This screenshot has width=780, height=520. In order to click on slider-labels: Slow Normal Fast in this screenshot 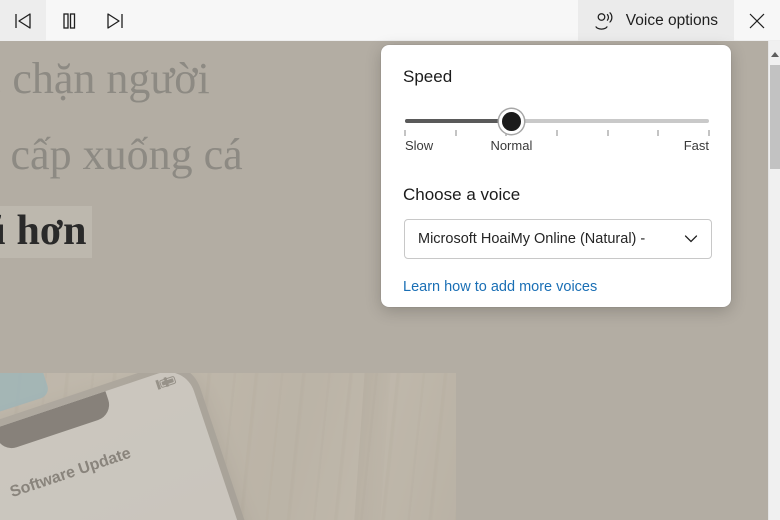, I will do `click(557, 147)`.